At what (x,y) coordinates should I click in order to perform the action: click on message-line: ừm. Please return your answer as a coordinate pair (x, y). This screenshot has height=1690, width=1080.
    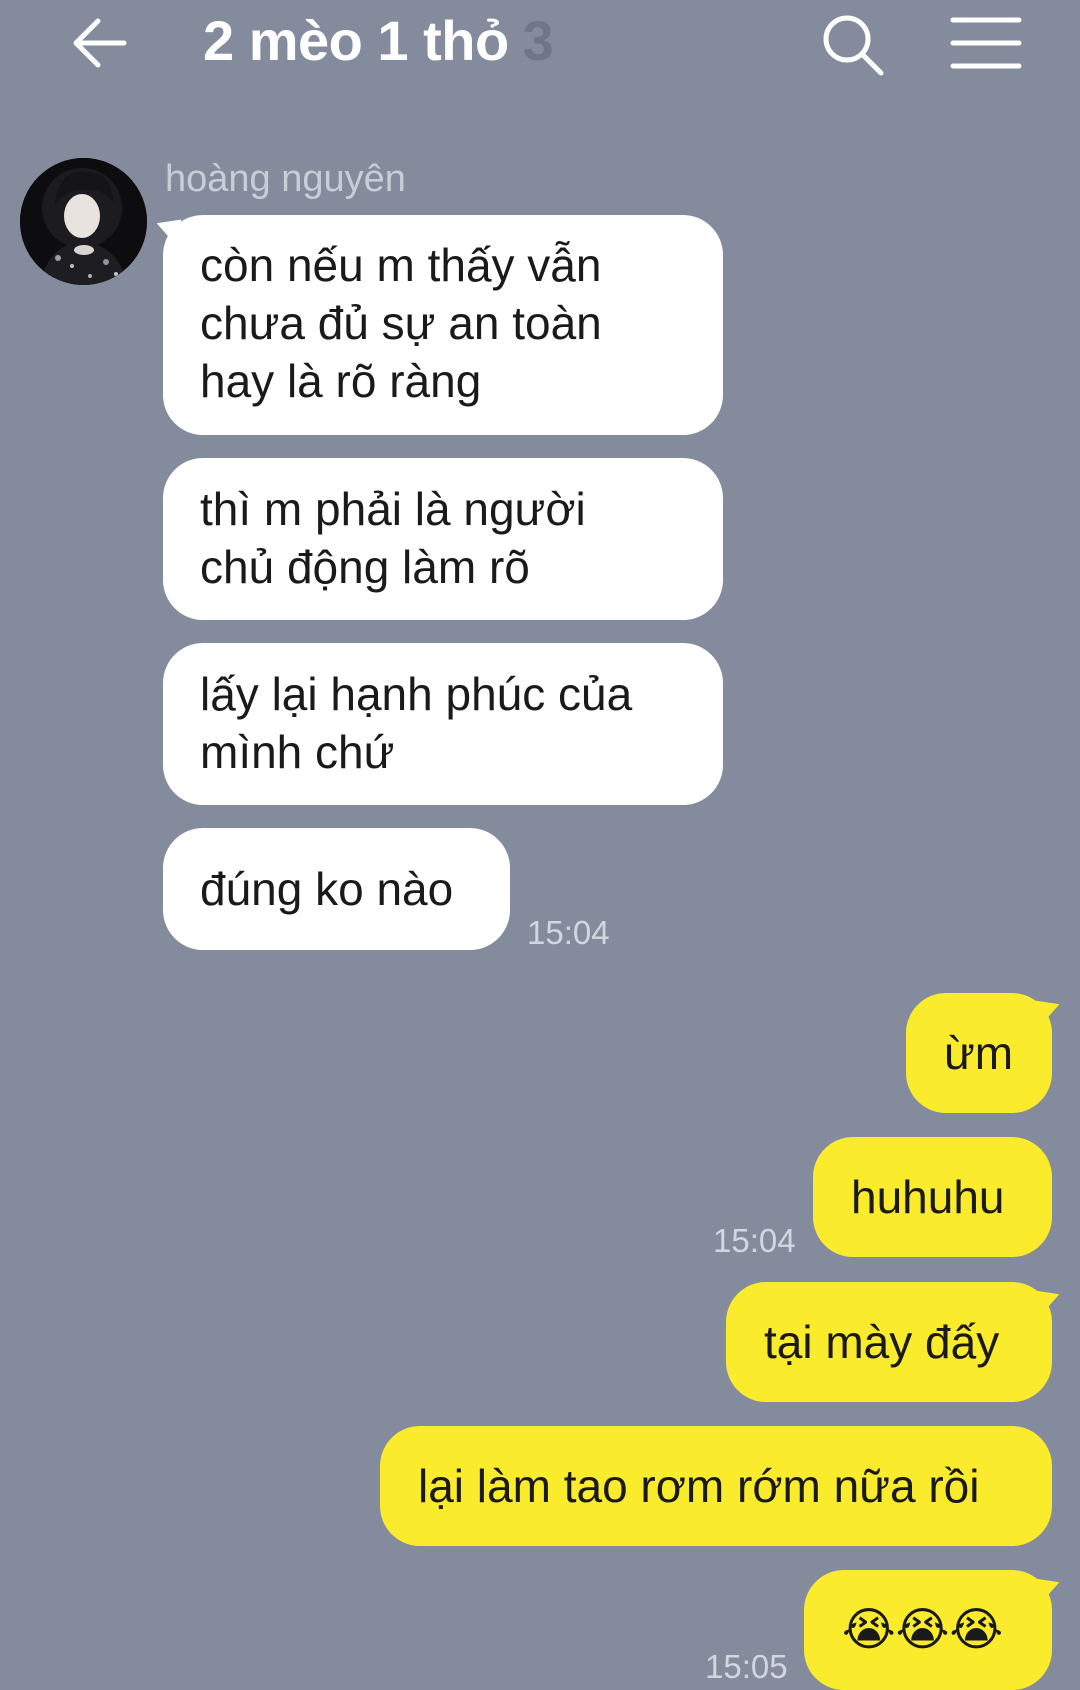
    Looking at the image, I should click on (979, 1053).